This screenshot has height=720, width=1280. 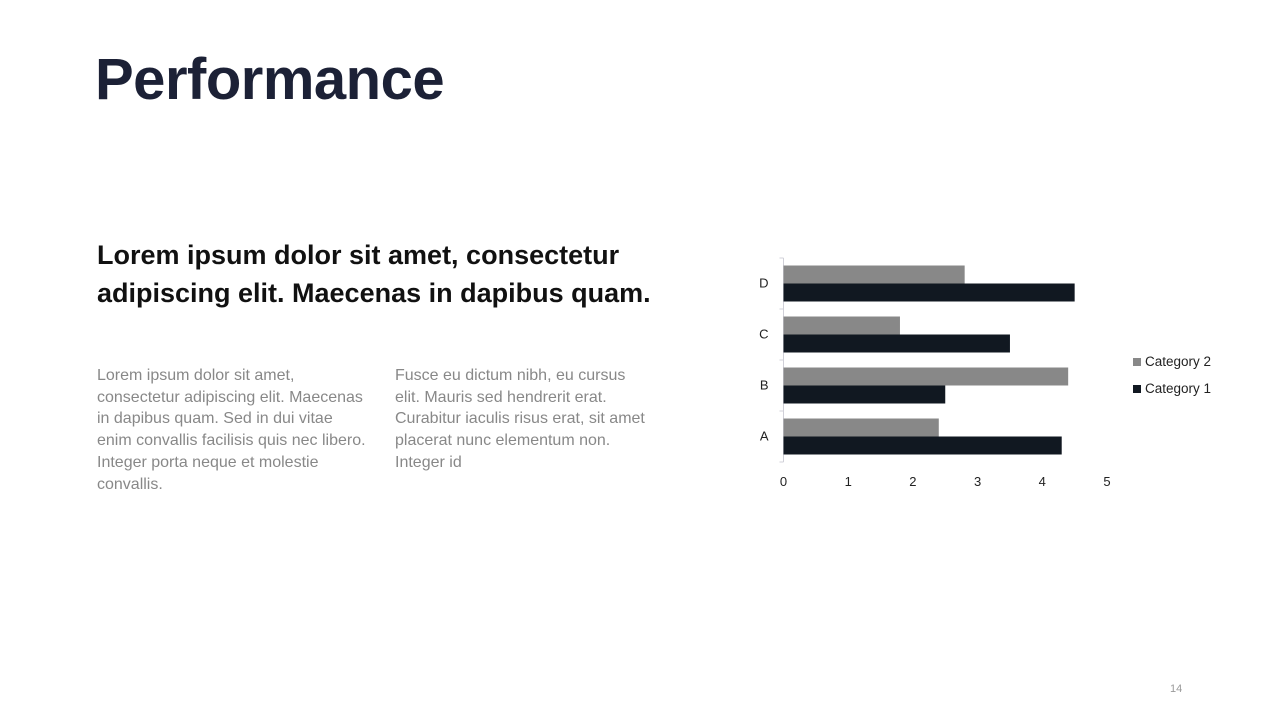 I want to click on x-tick-label: 1, so click(x=848, y=481).